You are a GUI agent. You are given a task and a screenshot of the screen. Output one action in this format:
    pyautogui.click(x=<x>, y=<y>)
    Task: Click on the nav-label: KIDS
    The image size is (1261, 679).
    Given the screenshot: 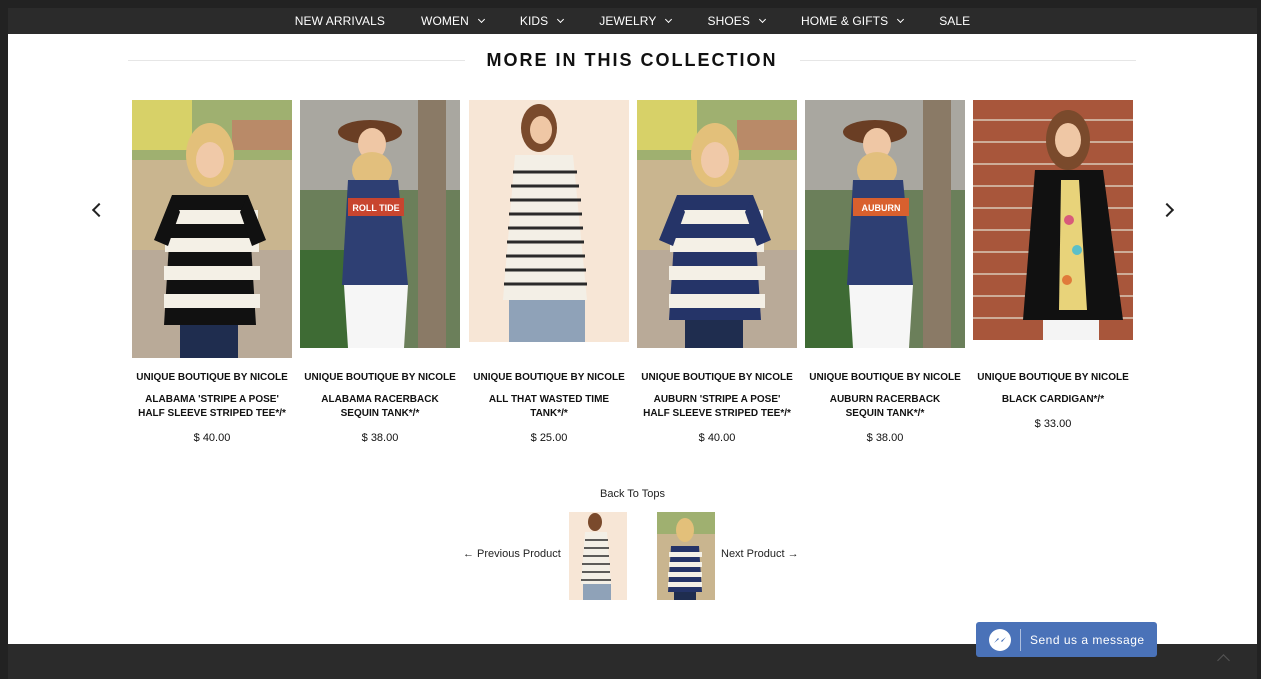 What is the action you would take?
    pyautogui.click(x=534, y=21)
    